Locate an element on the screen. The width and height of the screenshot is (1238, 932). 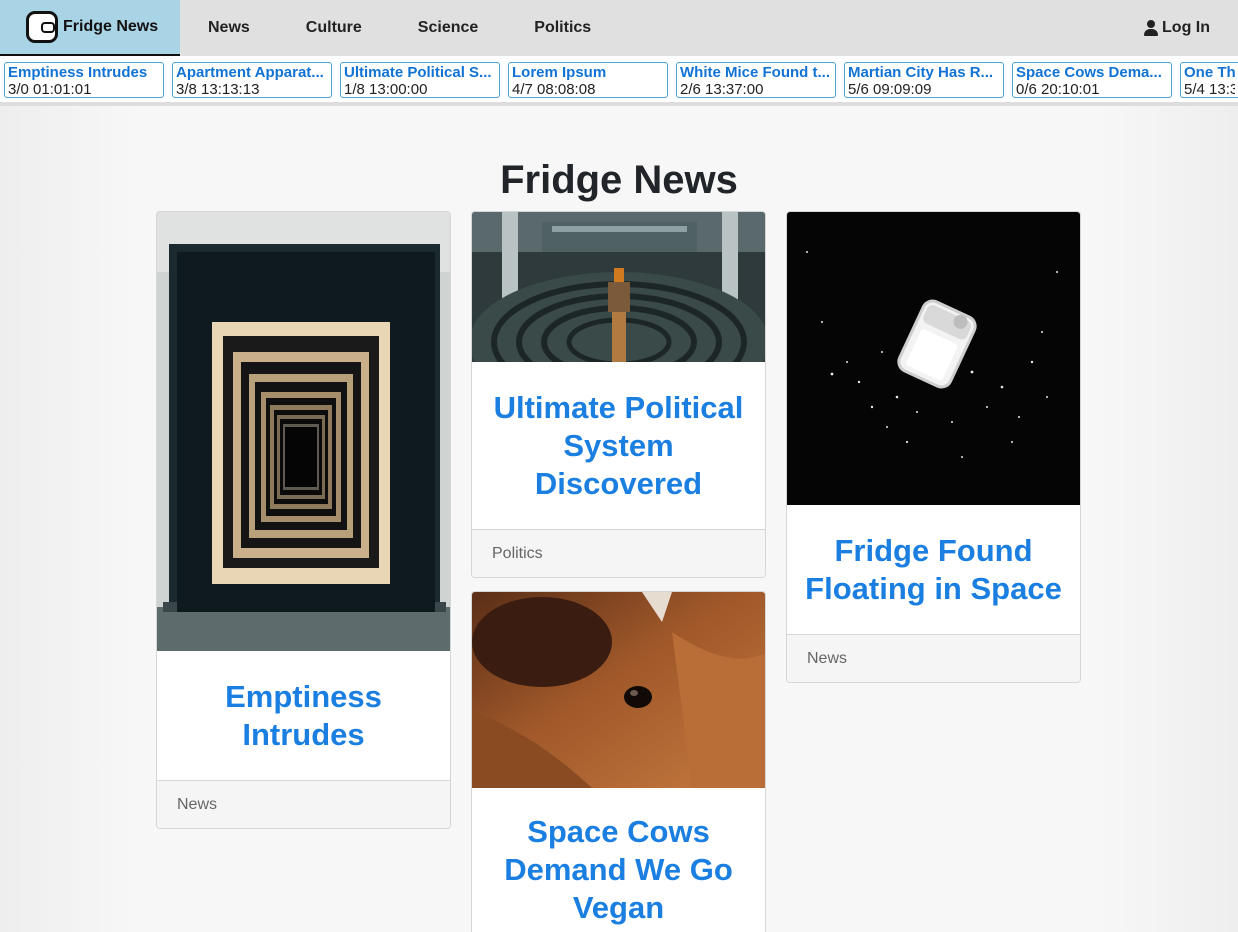
article-title: Fridge Found Floating in Space is located at coordinates (933, 570).